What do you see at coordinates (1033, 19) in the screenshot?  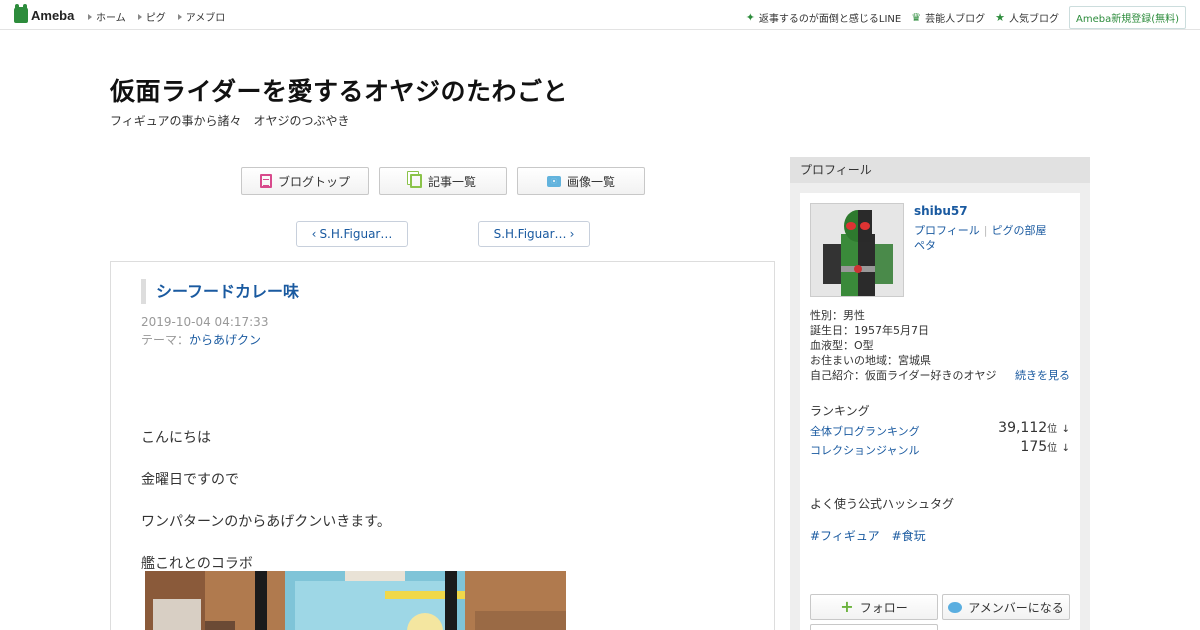 I see `popular-blog-label: 人気ブログ` at bounding box center [1033, 19].